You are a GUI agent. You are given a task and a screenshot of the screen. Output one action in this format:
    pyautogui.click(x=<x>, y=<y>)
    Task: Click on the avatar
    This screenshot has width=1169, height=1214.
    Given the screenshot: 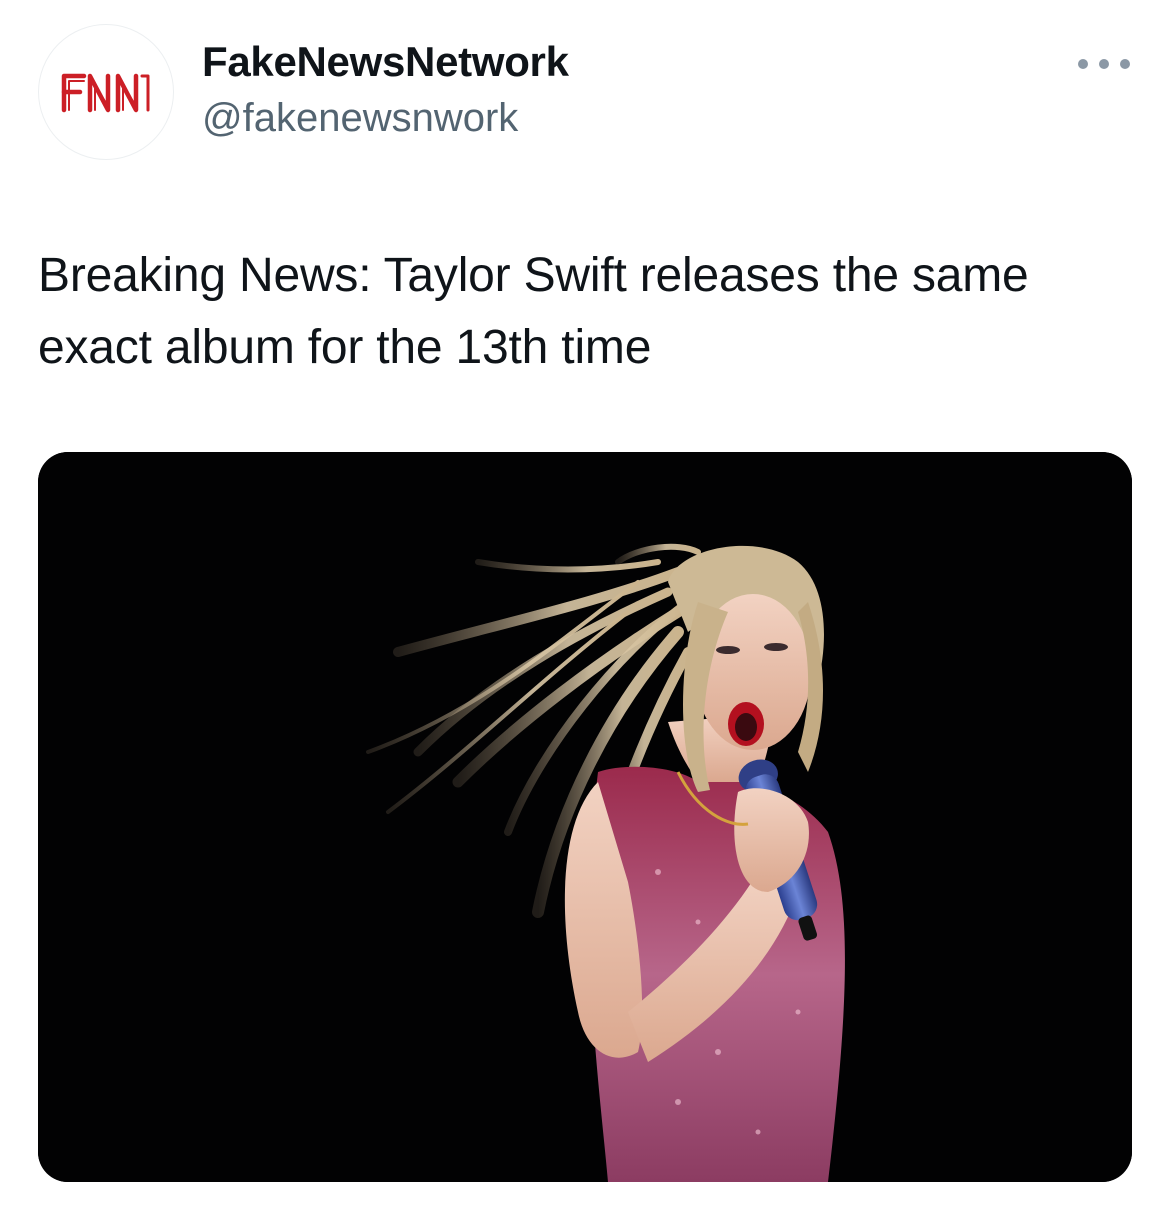 What is the action you would take?
    pyautogui.click(x=106, y=92)
    